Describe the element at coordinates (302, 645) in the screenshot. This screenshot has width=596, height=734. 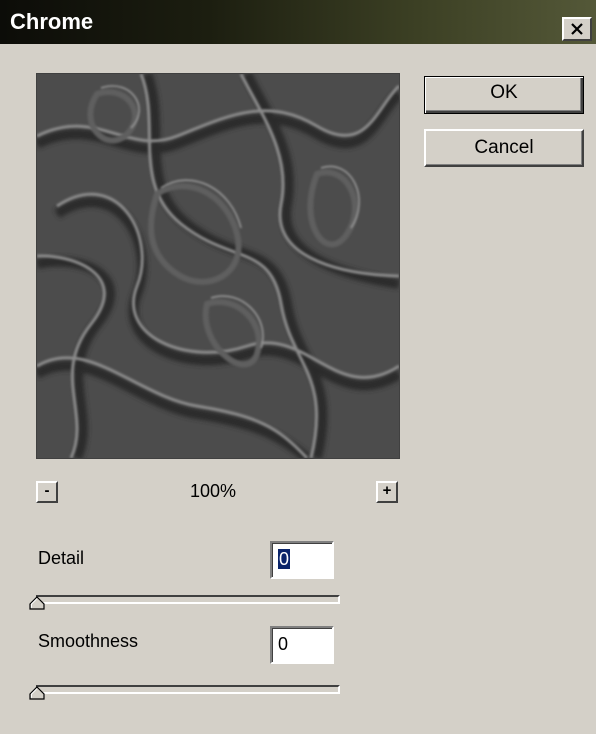
I see `smoothness-field: 0` at that location.